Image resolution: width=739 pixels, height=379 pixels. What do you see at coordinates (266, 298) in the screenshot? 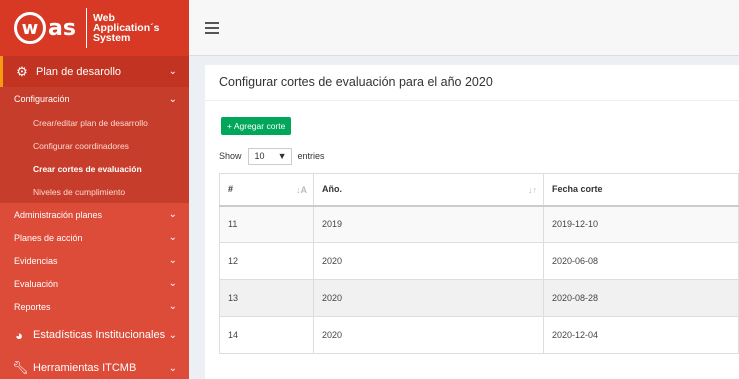
I see `cell-number: 13` at bounding box center [266, 298].